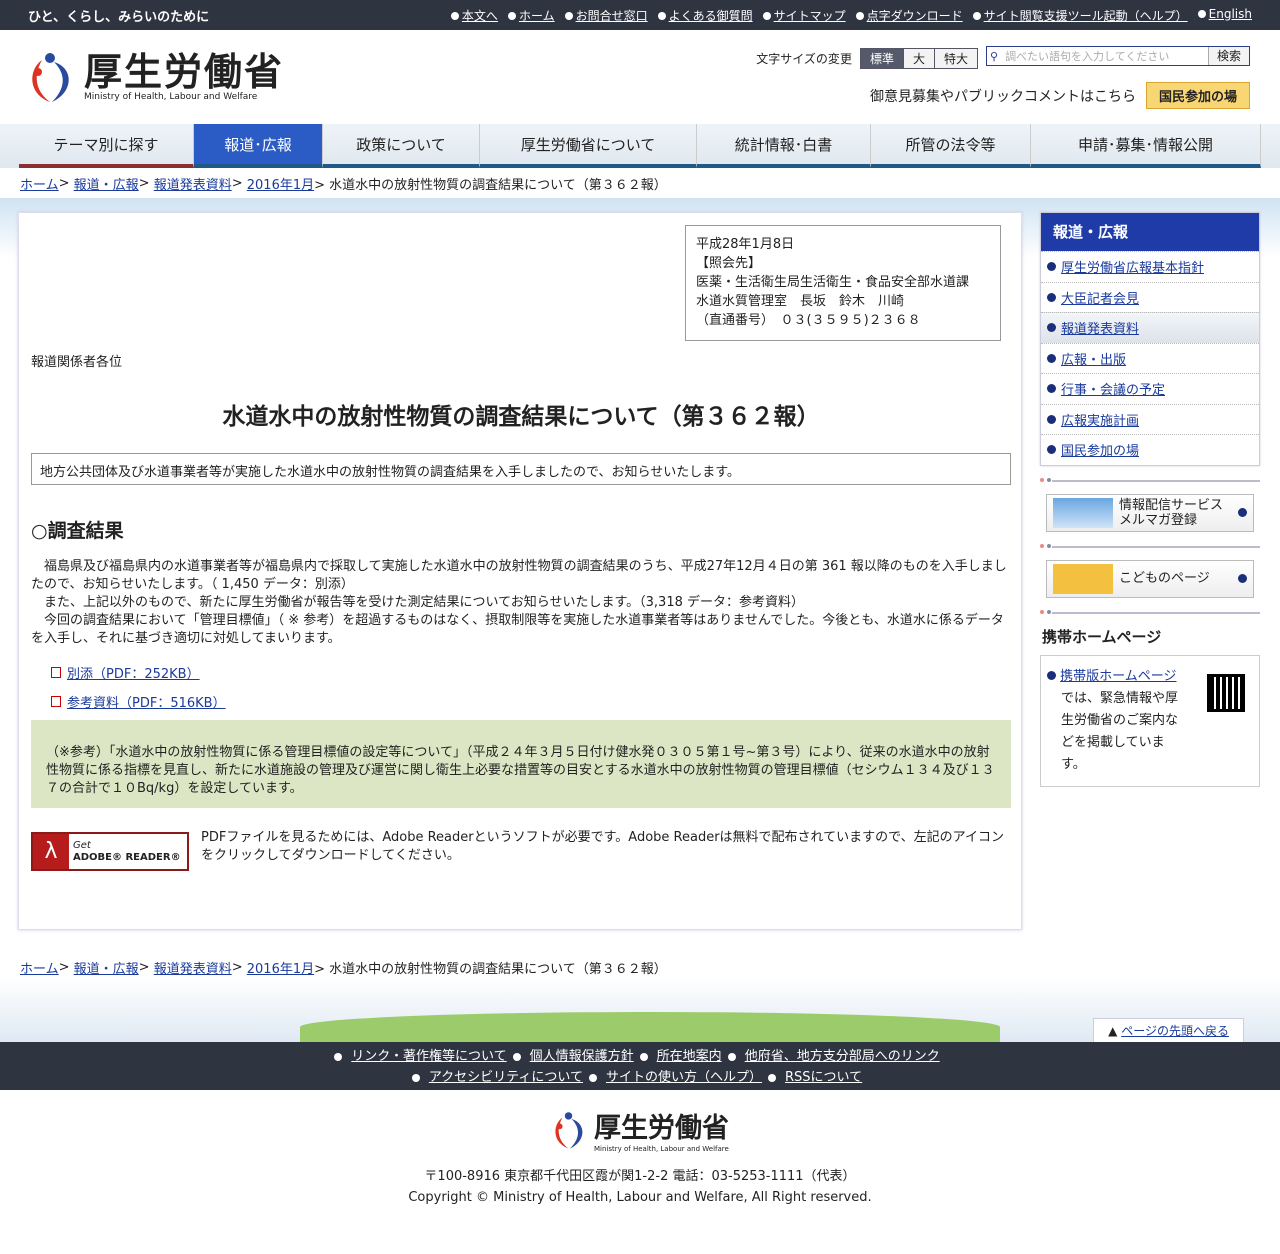 The height and width of the screenshot is (1254, 1280). Describe the element at coordinates (951, 146) in the screenshot. I see `nav-laws: 所管の法令等` at that location.